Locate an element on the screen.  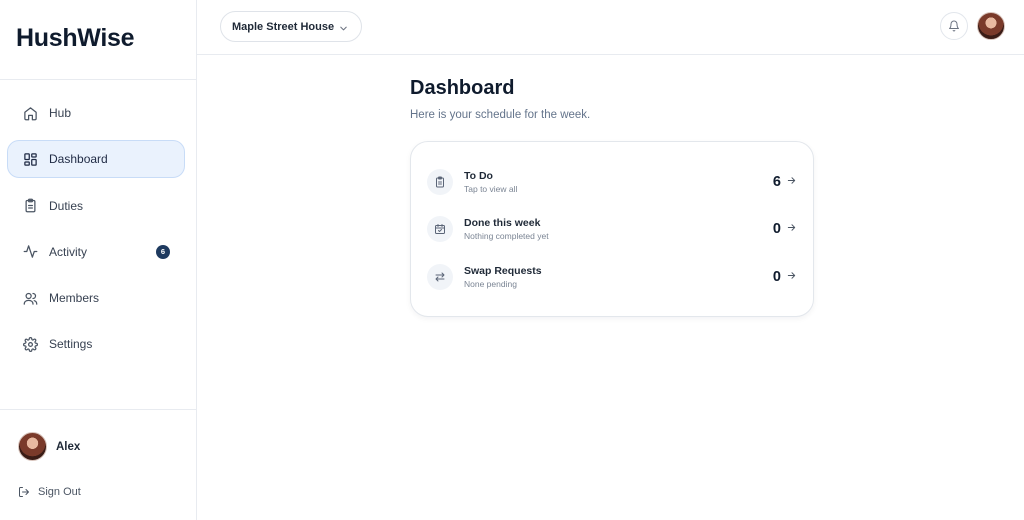
topbar: Maple Street House is located at coordinates (610, 27).